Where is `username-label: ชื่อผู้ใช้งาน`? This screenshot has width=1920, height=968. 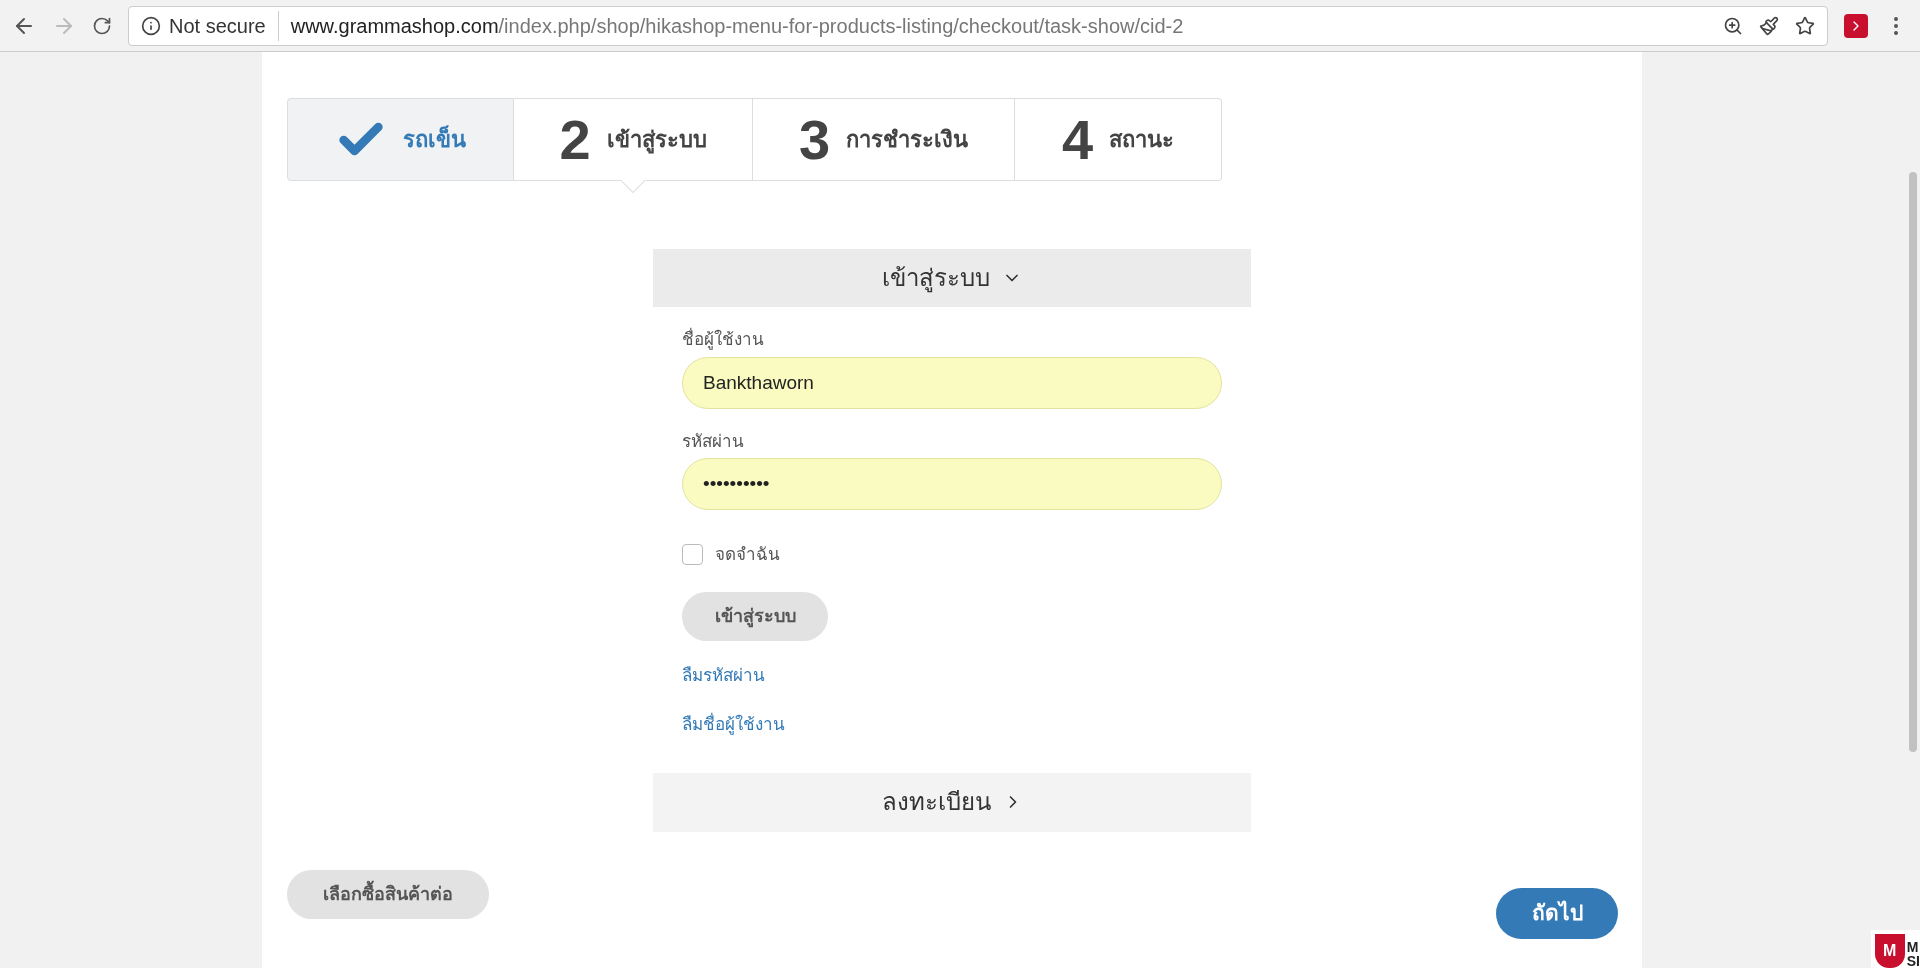 username-label: ชื่อผู้ใช้งาน is located at coordinates (952, 340).